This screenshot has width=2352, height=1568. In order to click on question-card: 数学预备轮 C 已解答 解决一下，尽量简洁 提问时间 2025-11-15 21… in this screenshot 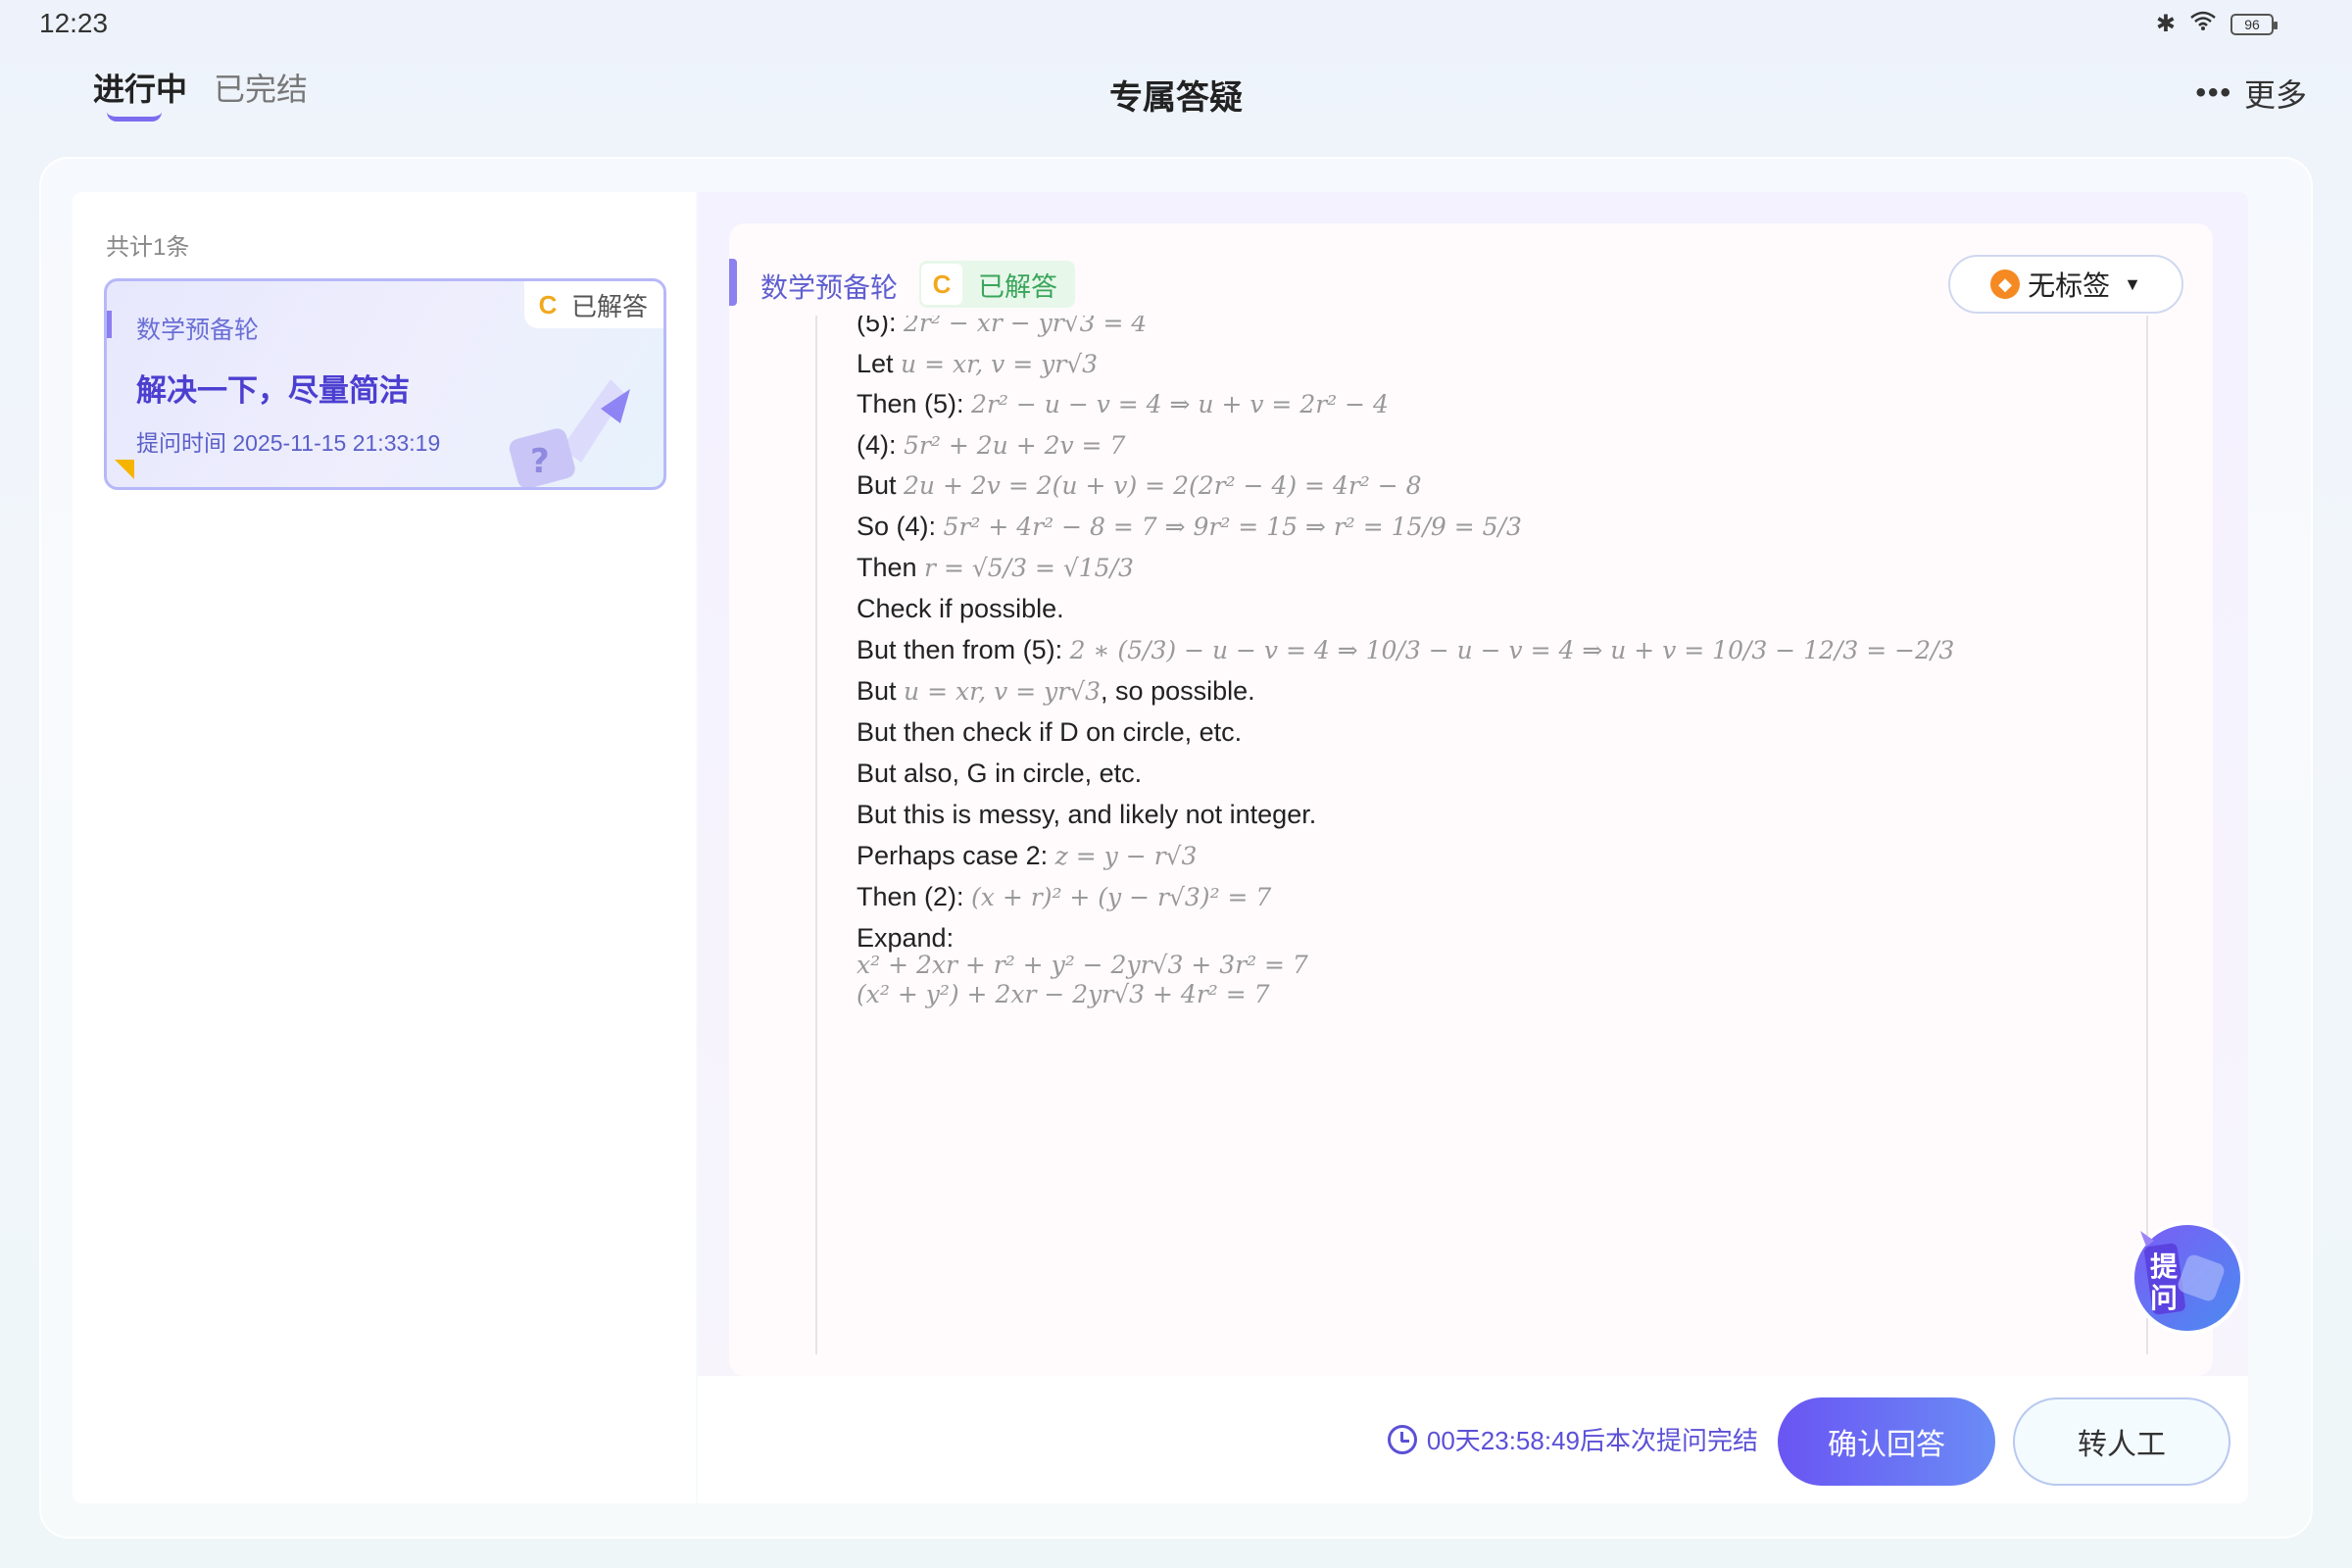, I will do `click(385, 384)`.